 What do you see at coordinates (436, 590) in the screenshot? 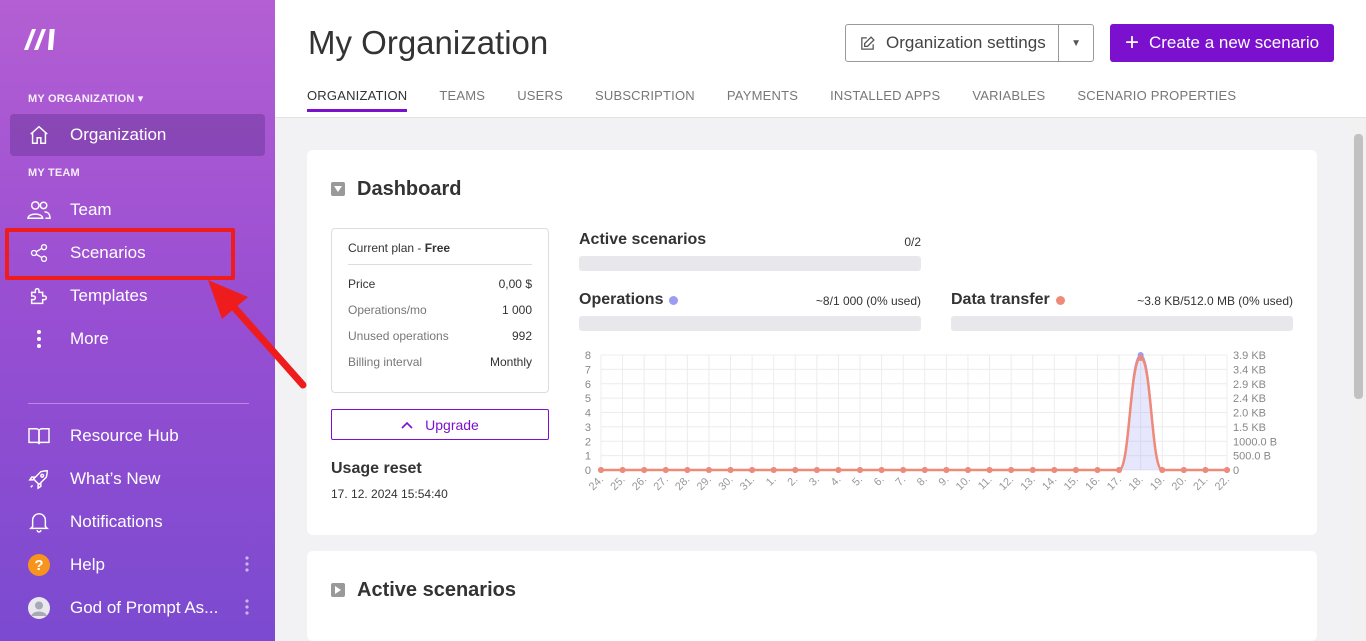
I see `active-scenarios-title: Active scenarios` at bounding box center [436, 590].